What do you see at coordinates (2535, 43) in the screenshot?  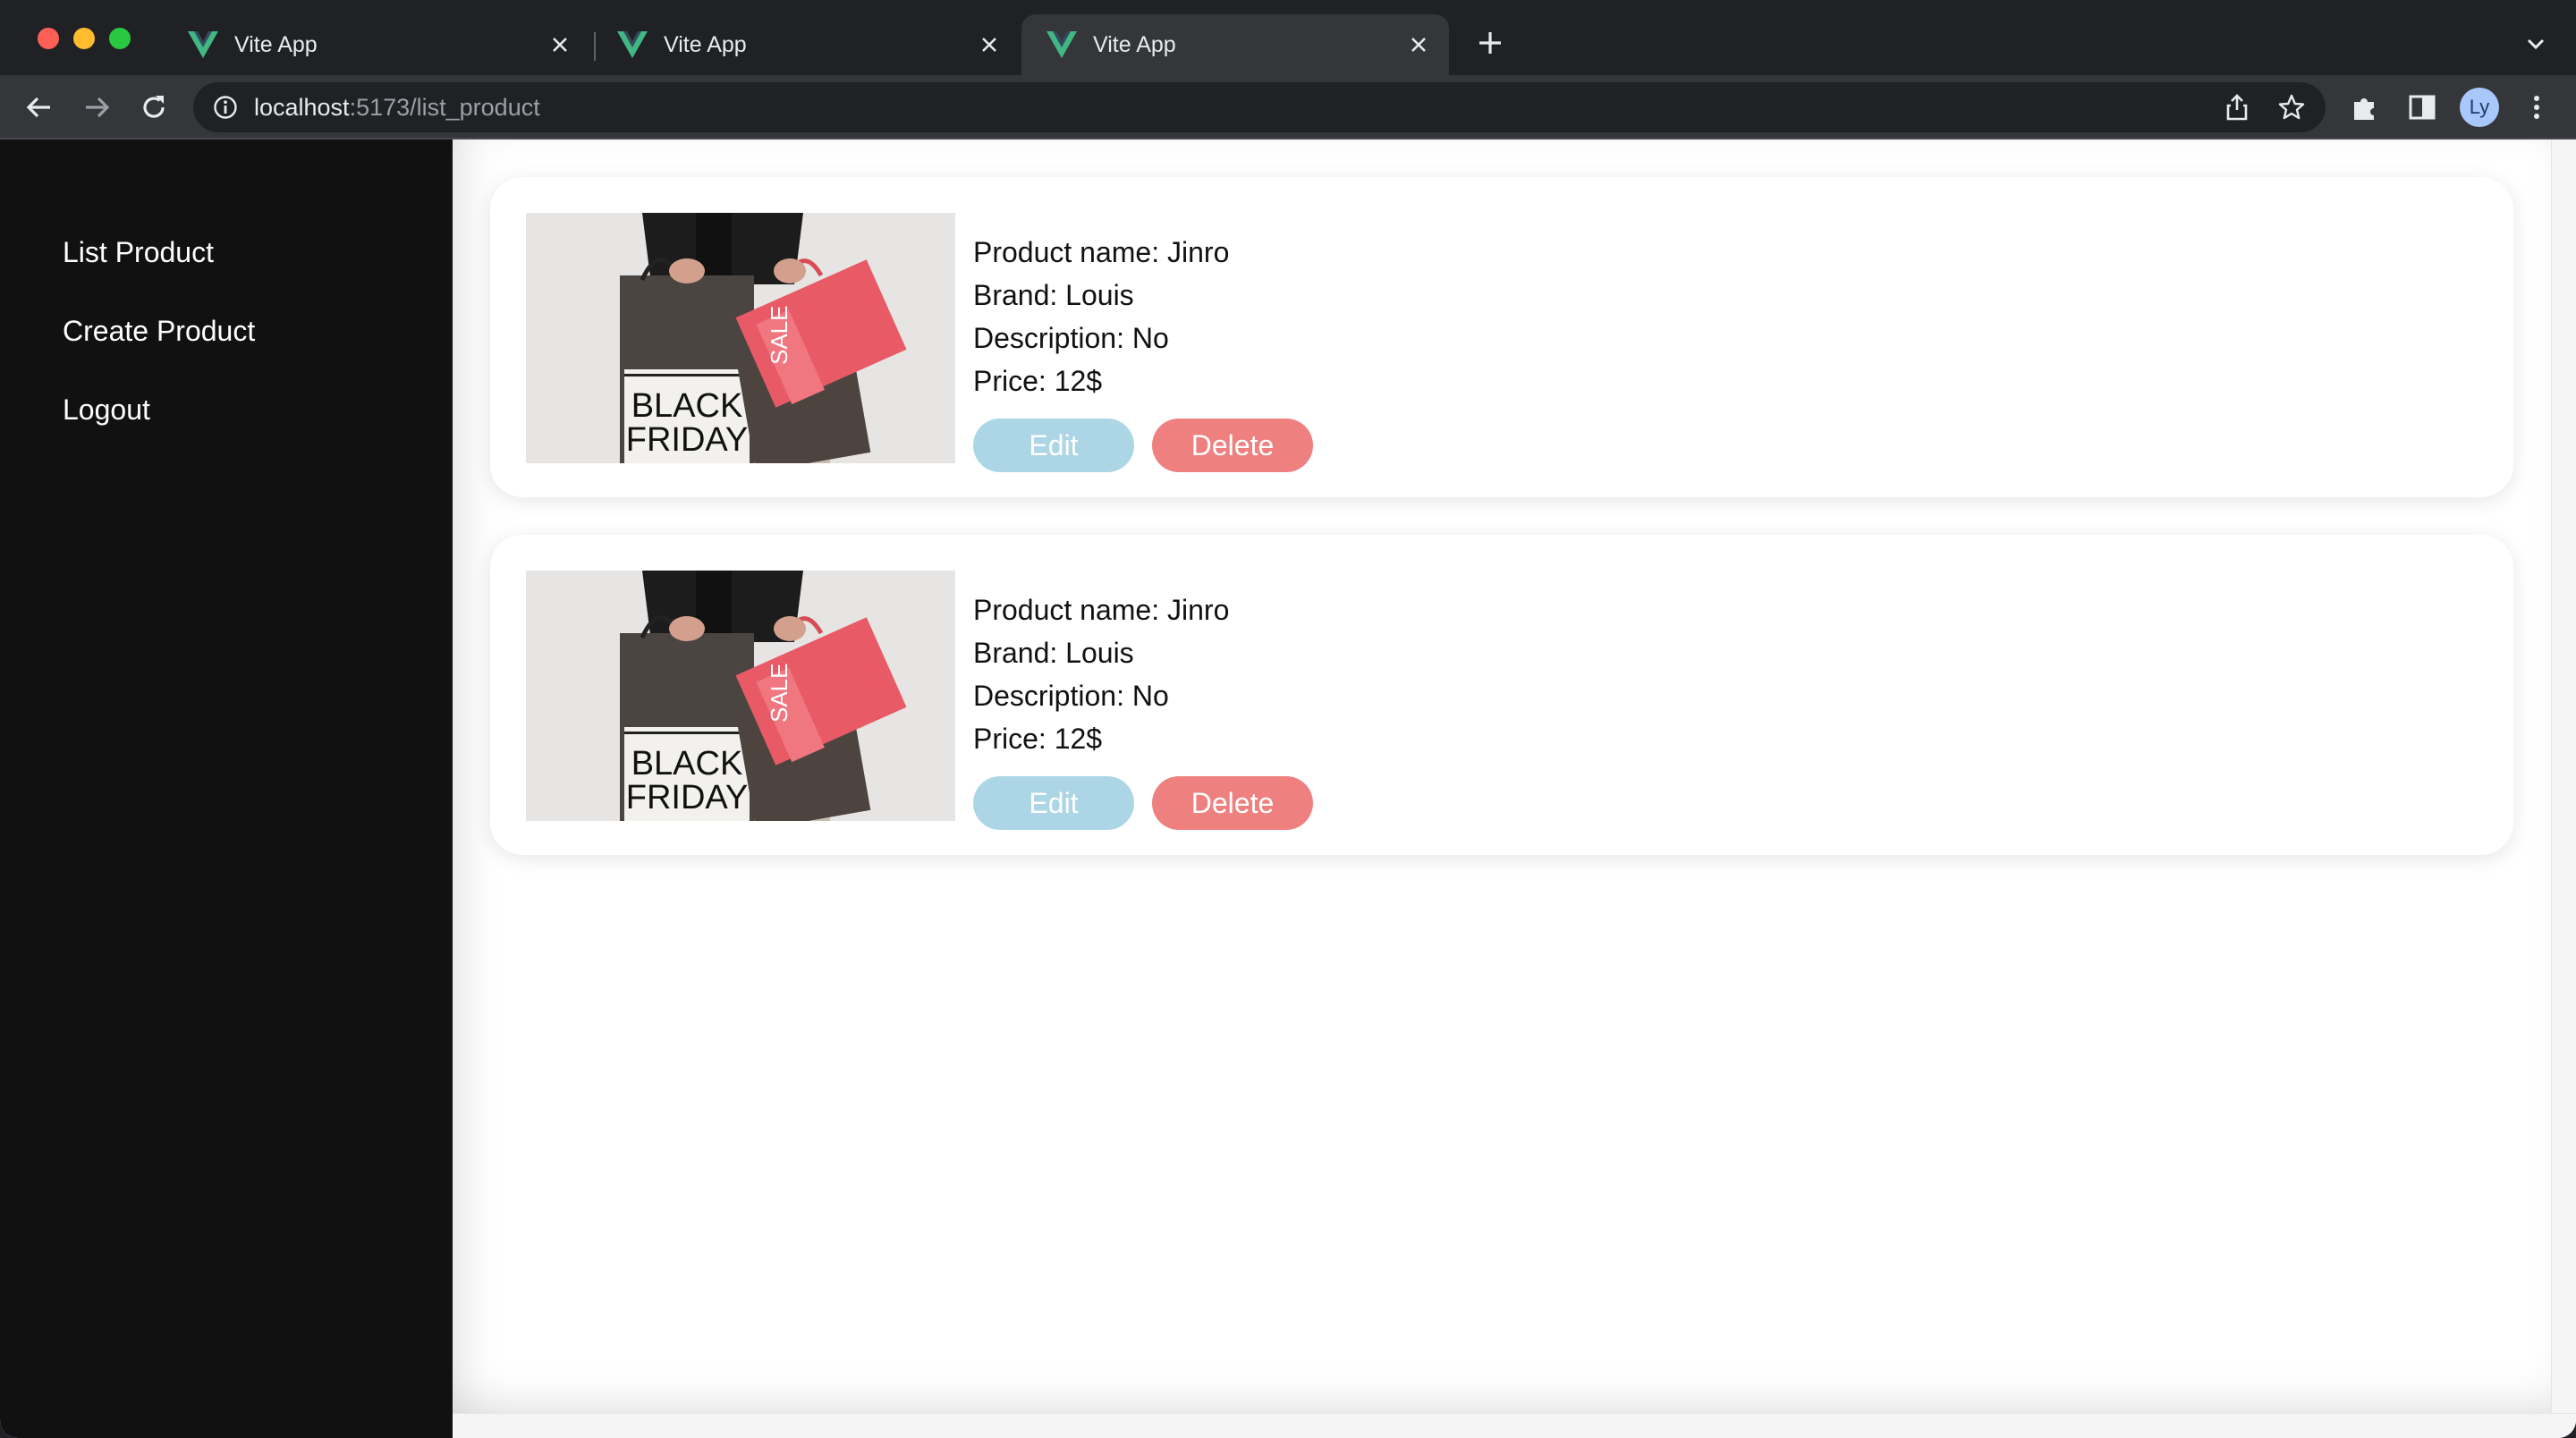 I see `chevron-down-icon` at bounding box center [2535, 43].